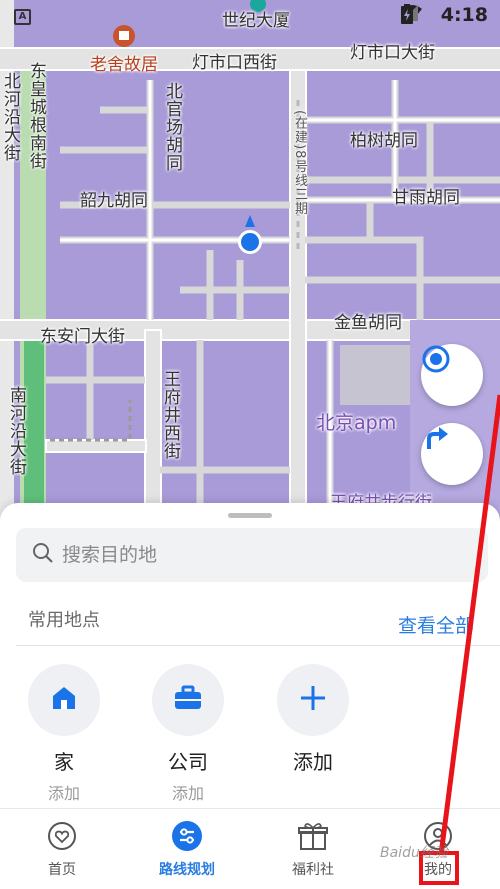 This screenshot has height=889, width=500. What do you see at coordinates (36, 116) in the screenshot?
I see `map-street-label: 东皇城根南街` at bounding box center [36, 116].